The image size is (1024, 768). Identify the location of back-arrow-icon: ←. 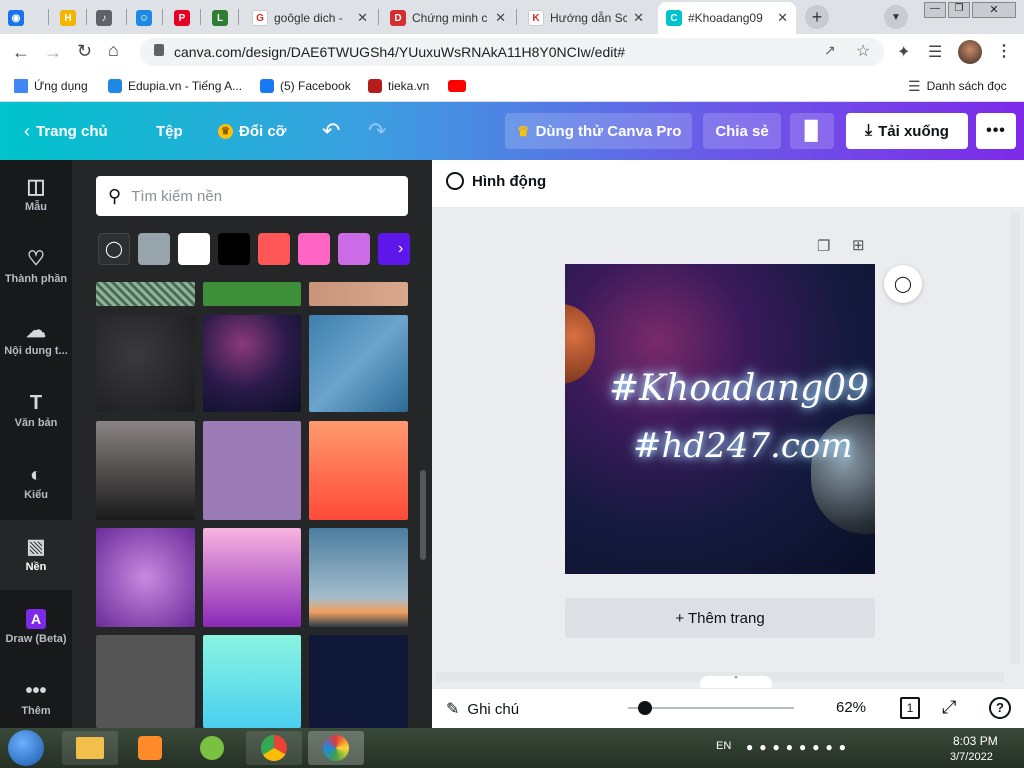
(21, 52).